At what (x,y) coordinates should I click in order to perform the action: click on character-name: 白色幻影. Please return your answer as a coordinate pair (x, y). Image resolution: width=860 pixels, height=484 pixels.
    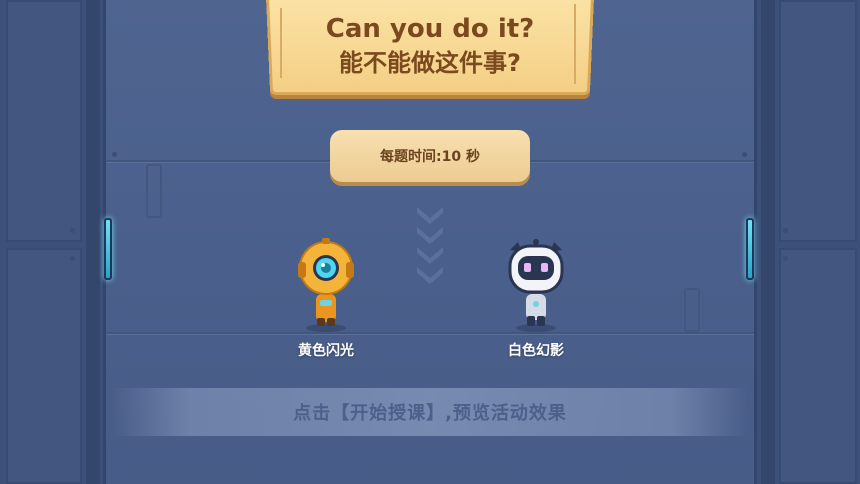
    Looking at the image, I should click on (536, 351).